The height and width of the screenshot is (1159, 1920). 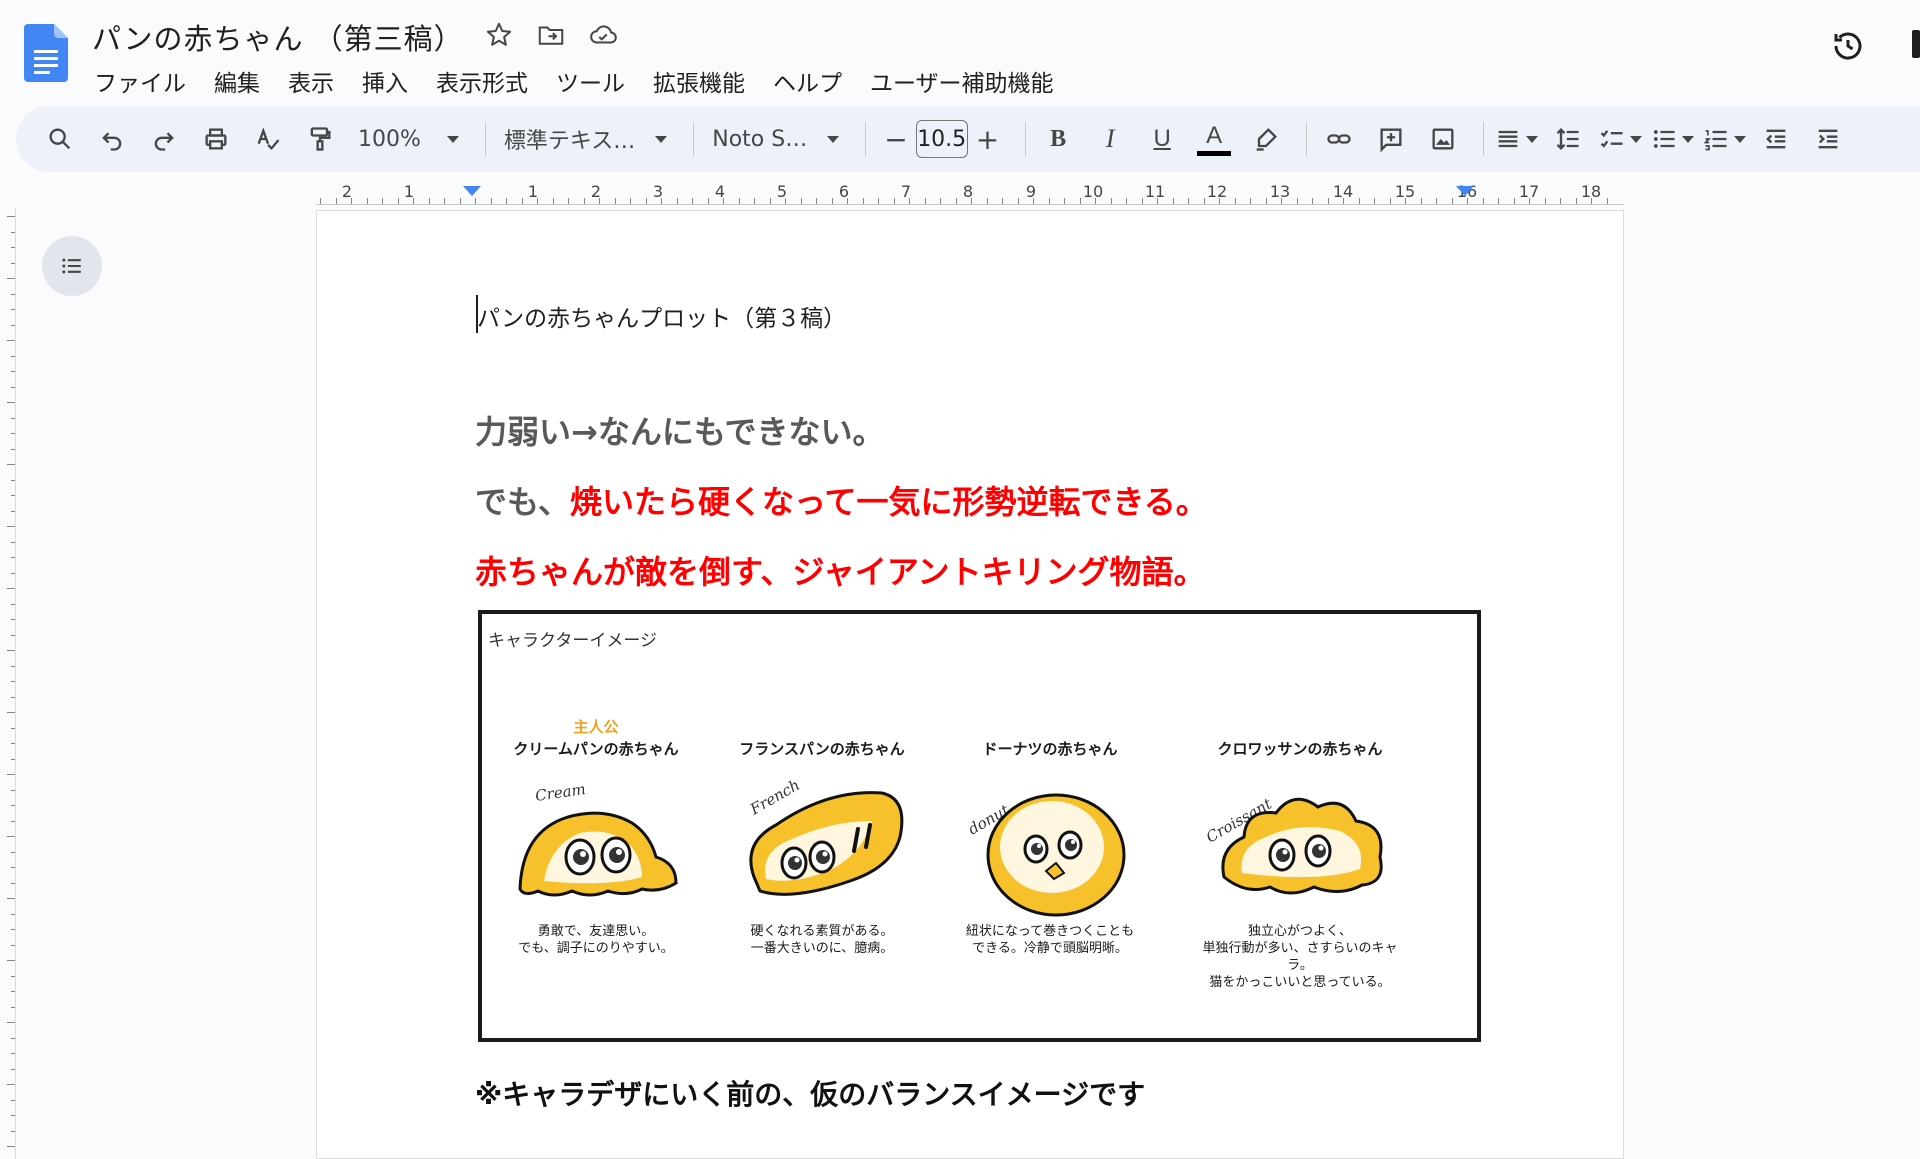 What do you see at coordinates (941, 139) in the screenshot?
I see `font-size-input: 10.5` at bounding box center [941, 139].